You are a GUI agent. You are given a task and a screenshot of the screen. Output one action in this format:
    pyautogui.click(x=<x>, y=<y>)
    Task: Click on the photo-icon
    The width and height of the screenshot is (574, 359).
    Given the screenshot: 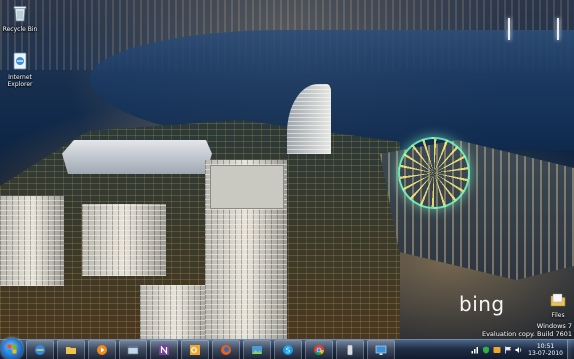 What is the action you would take?
    pyautogui.click(x=257, y=350)
    